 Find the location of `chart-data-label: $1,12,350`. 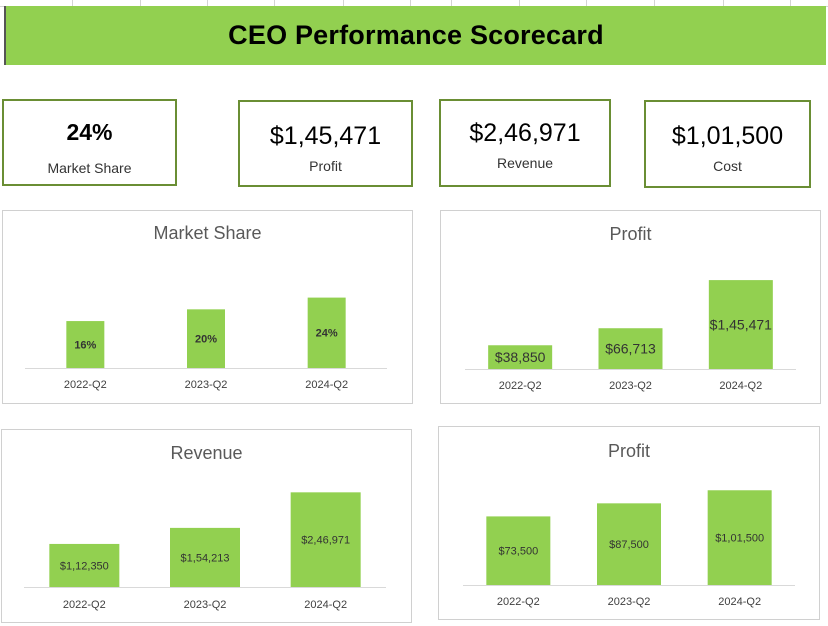

chart-data-label: $1,12,350 is located at coordinates (84, 566).